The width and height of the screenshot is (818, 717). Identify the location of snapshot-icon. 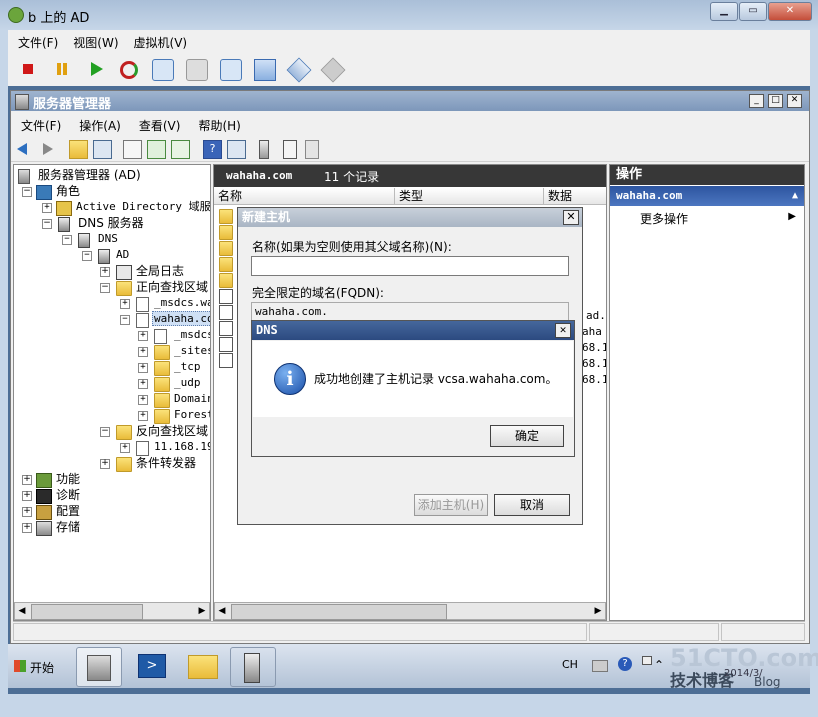
(163, 70).